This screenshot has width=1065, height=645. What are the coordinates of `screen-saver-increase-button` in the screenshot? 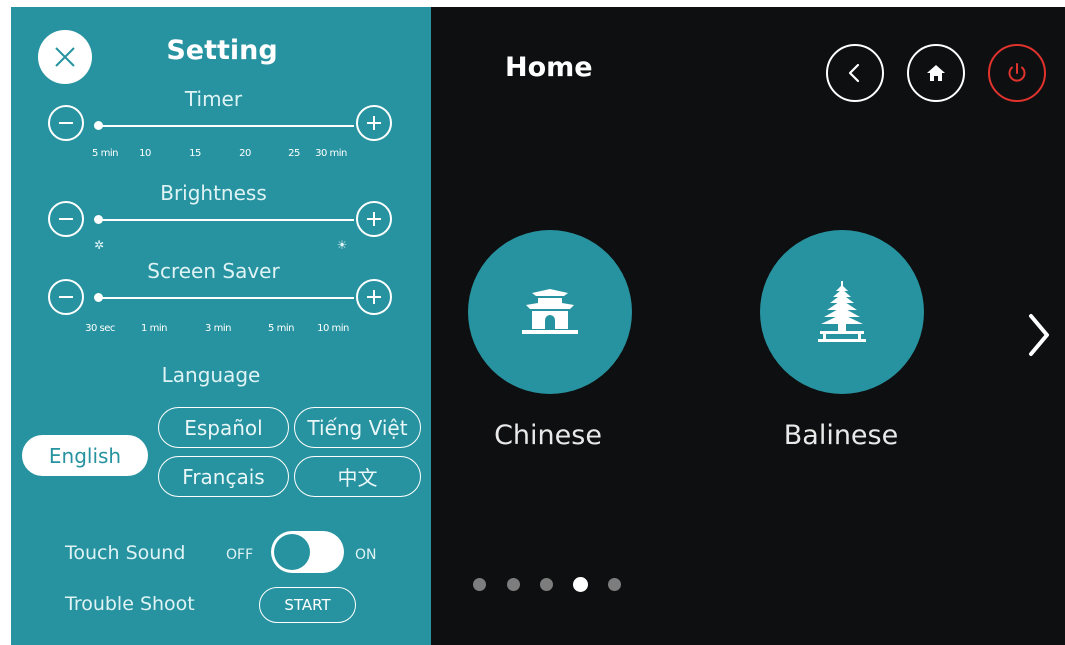 It's located at (374, 297).